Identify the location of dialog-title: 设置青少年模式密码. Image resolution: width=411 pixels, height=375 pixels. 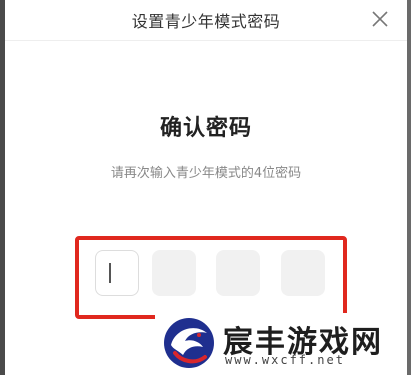
(206, 21).